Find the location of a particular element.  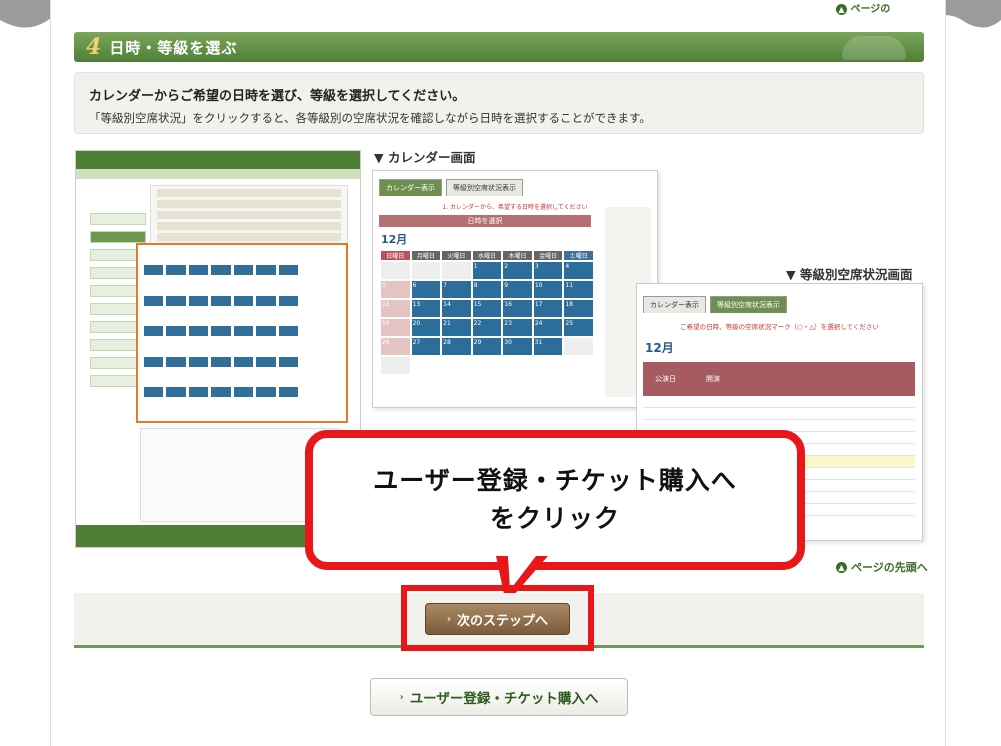

thumb-calendar-day: 27 is located at coordinates (426, 346).